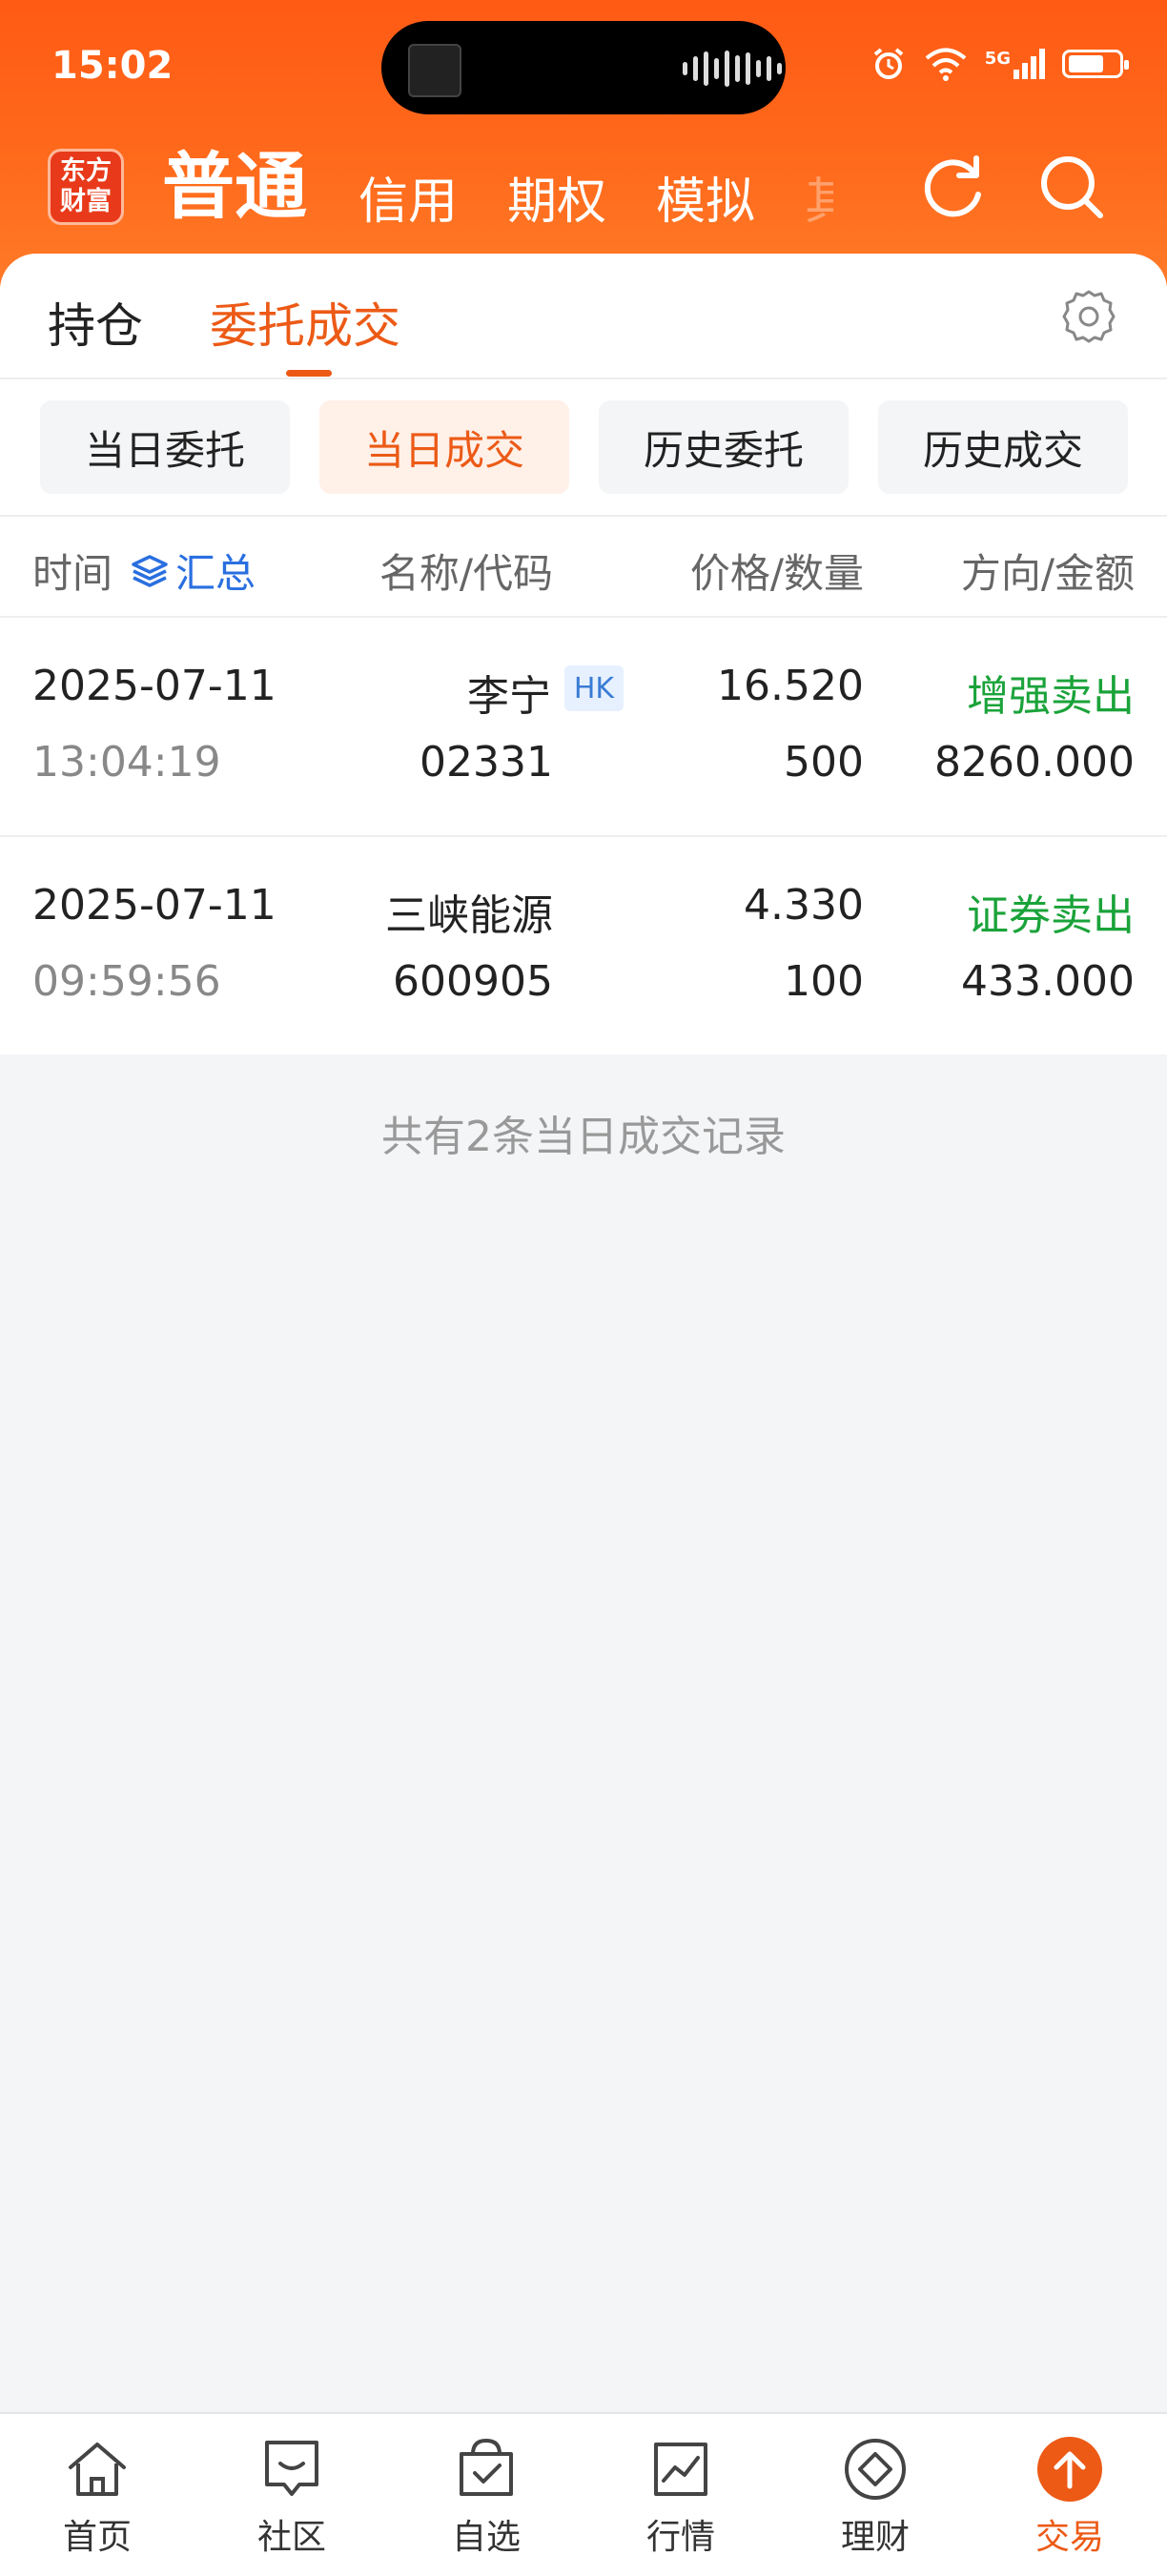 This screenshot has height=2576, width=1167. What do you see at coordinates (875, 2469) in the screenshot?
I see `wealth-icon` at bounding box center [875, 2469].